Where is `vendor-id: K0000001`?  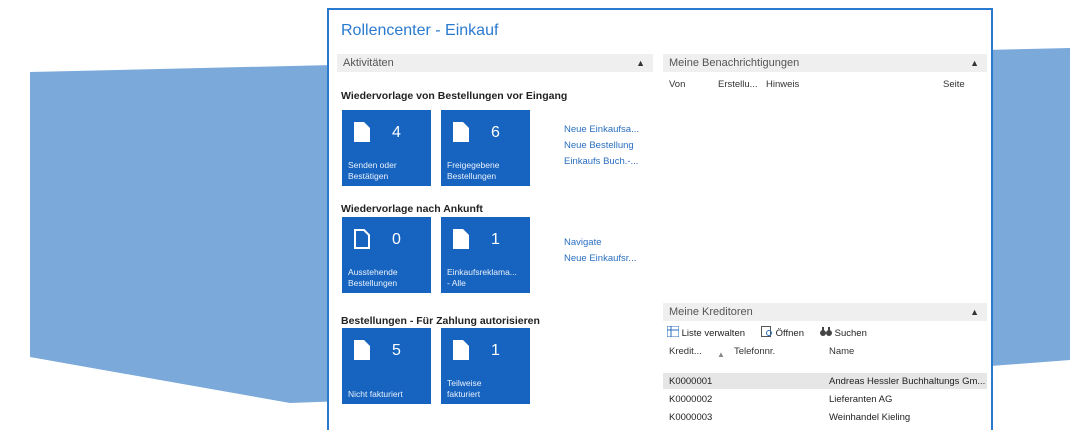
vendor-id: K0000001 is located at coordinates (690, 381).